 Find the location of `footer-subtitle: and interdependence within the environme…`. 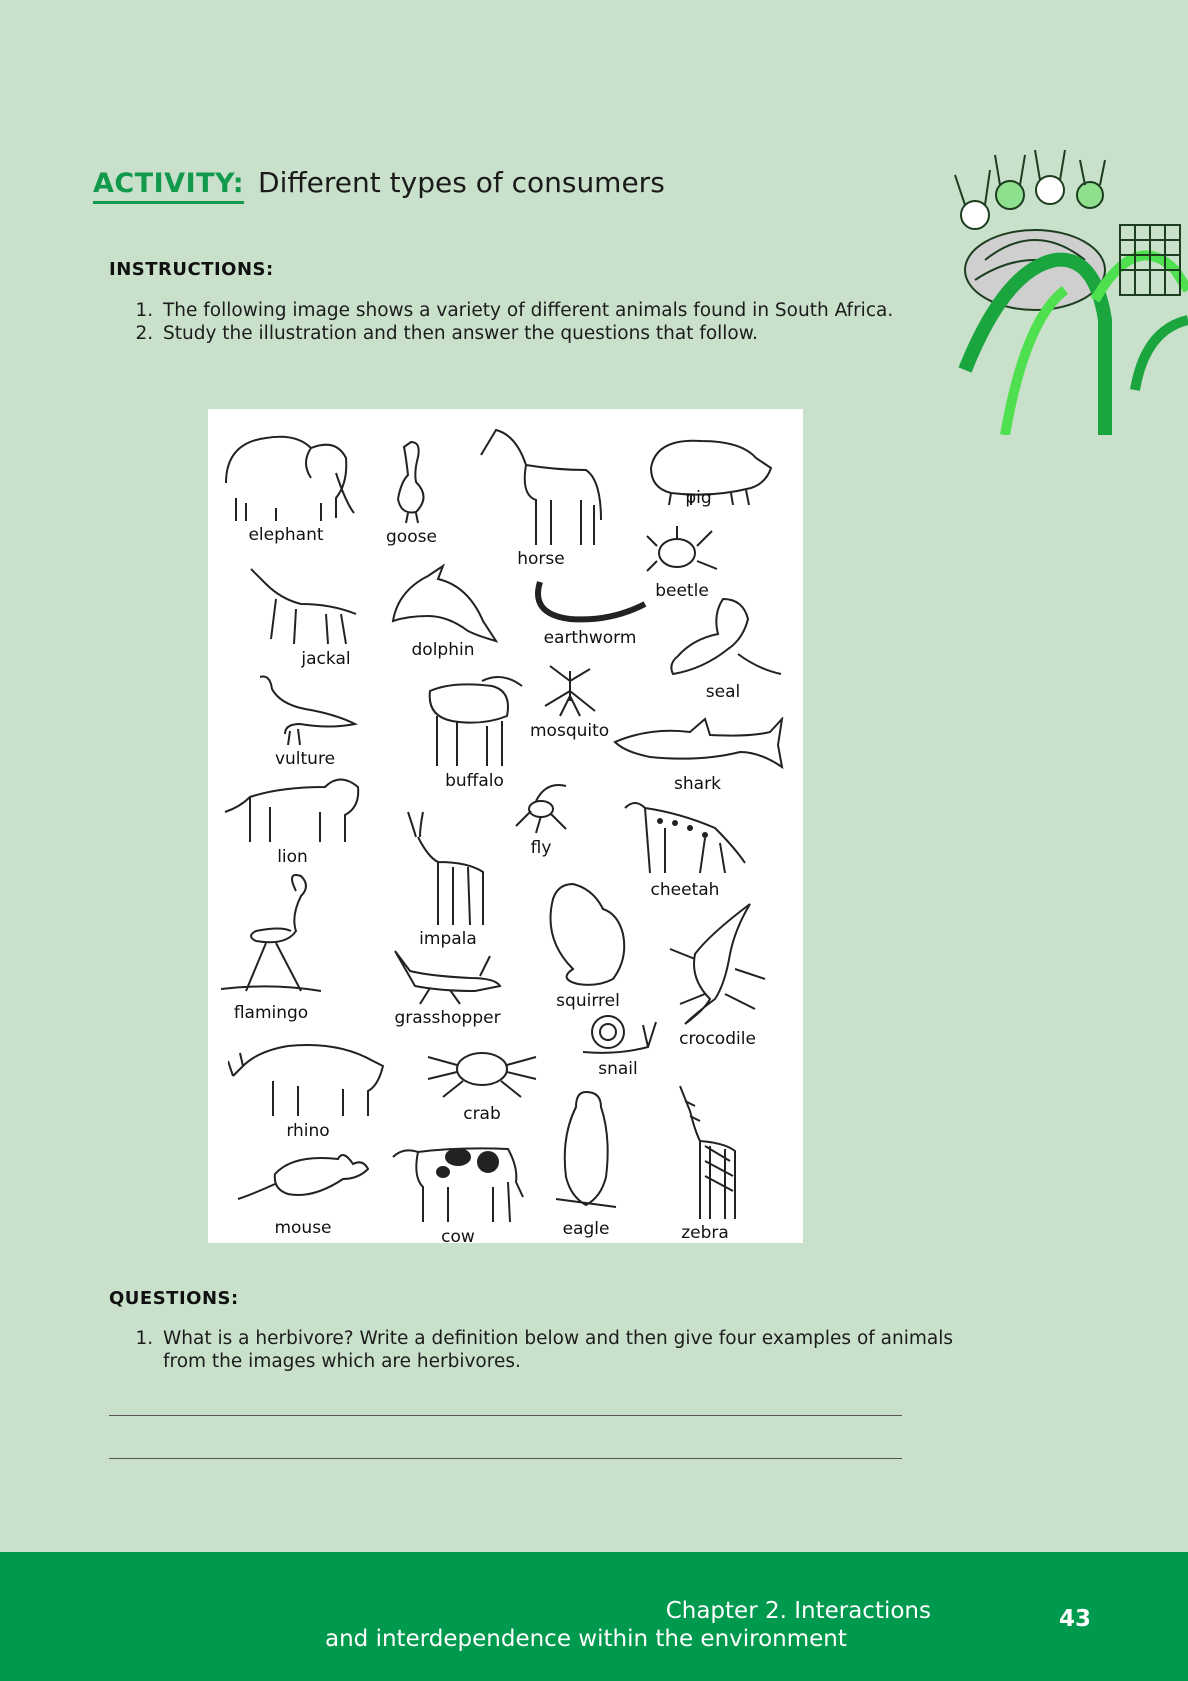

footer-subtitle: and interdependence within the environme… is located at coordinates (586, 1639).